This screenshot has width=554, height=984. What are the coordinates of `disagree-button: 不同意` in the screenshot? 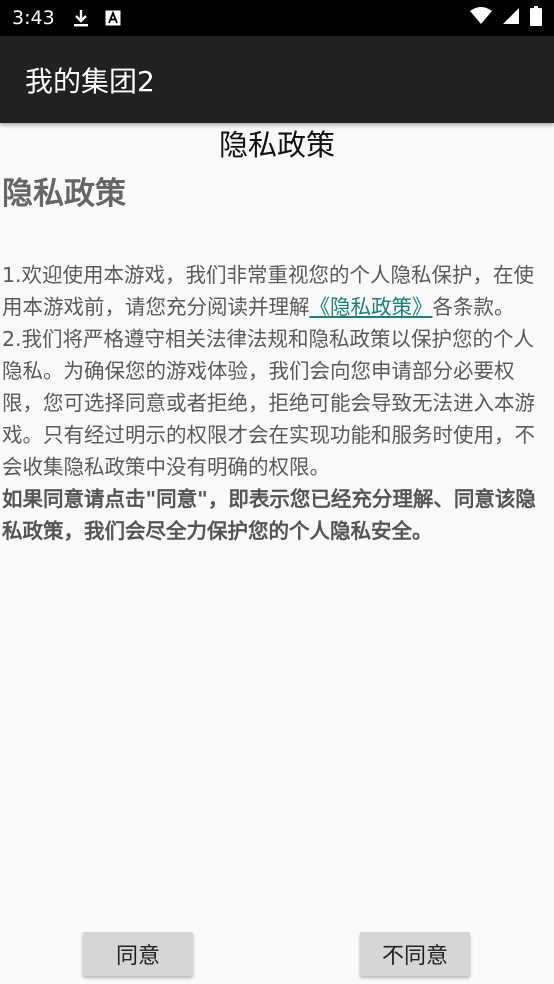 It's located at (415, 954).